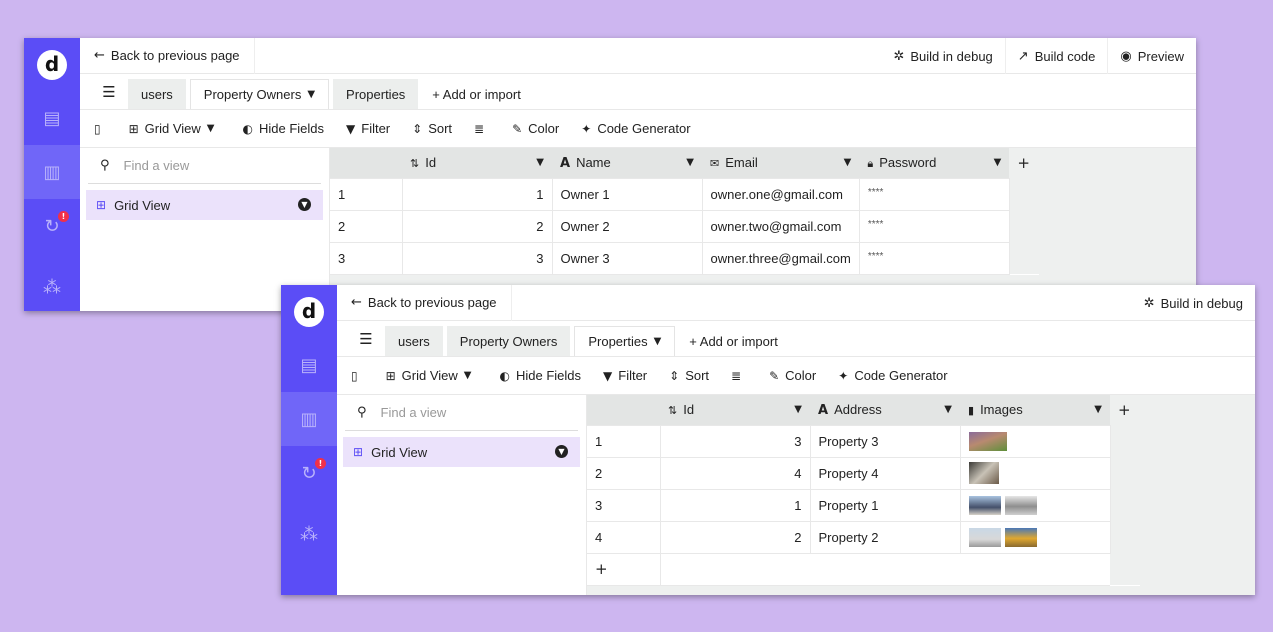 This screenshot has width=1273, height=632. What do you see at coordinates (1056, 56) in the screenshot?
I see `build-code-button: ↗ Build code` at bounding box center [1056, 56].